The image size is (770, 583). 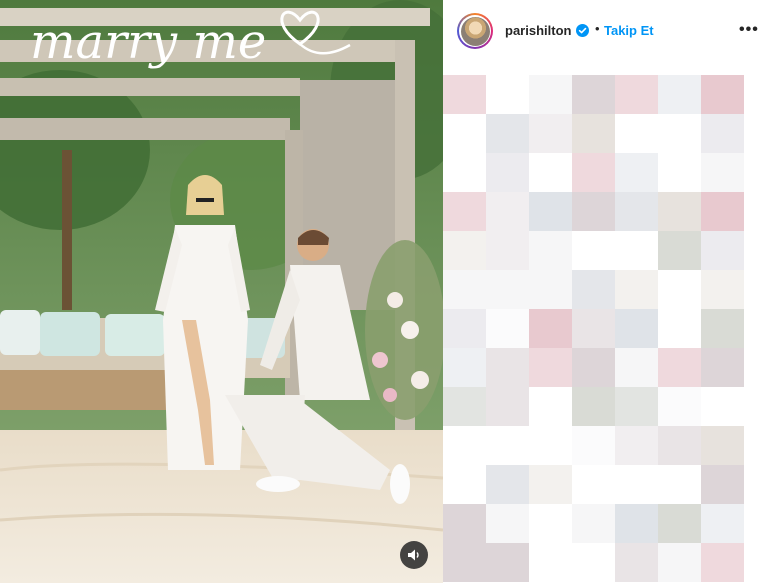 I want to click on username-link: parishilton, so click(x=538, y=30).